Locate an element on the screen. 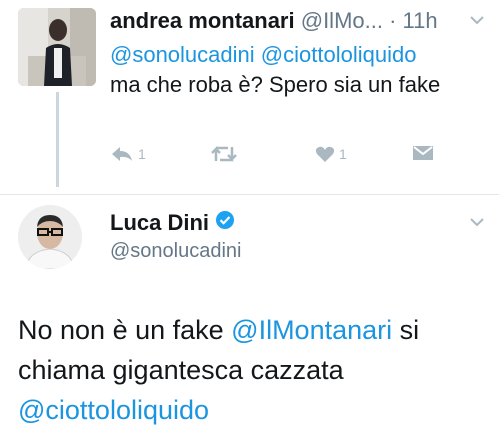 This screenshot has height=447, width=499. reply-author-avatar is located at coordinates (57, 47).